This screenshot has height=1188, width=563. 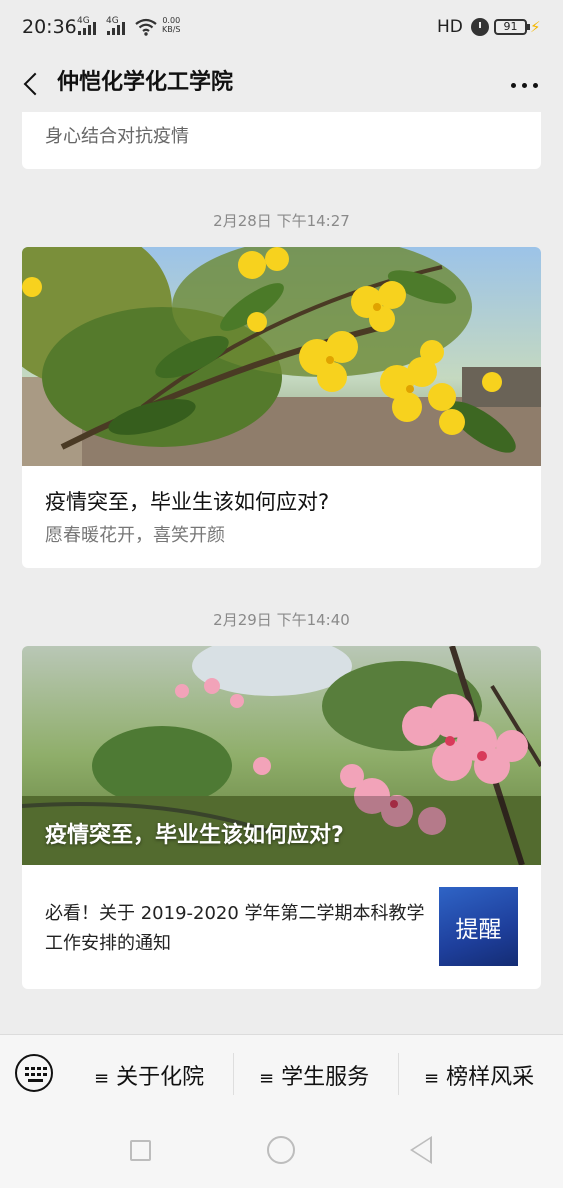 What do you see at coordinates (116, 28) in the screenshot?
I see `signal-2-icon` at bounding box center [116, 28].